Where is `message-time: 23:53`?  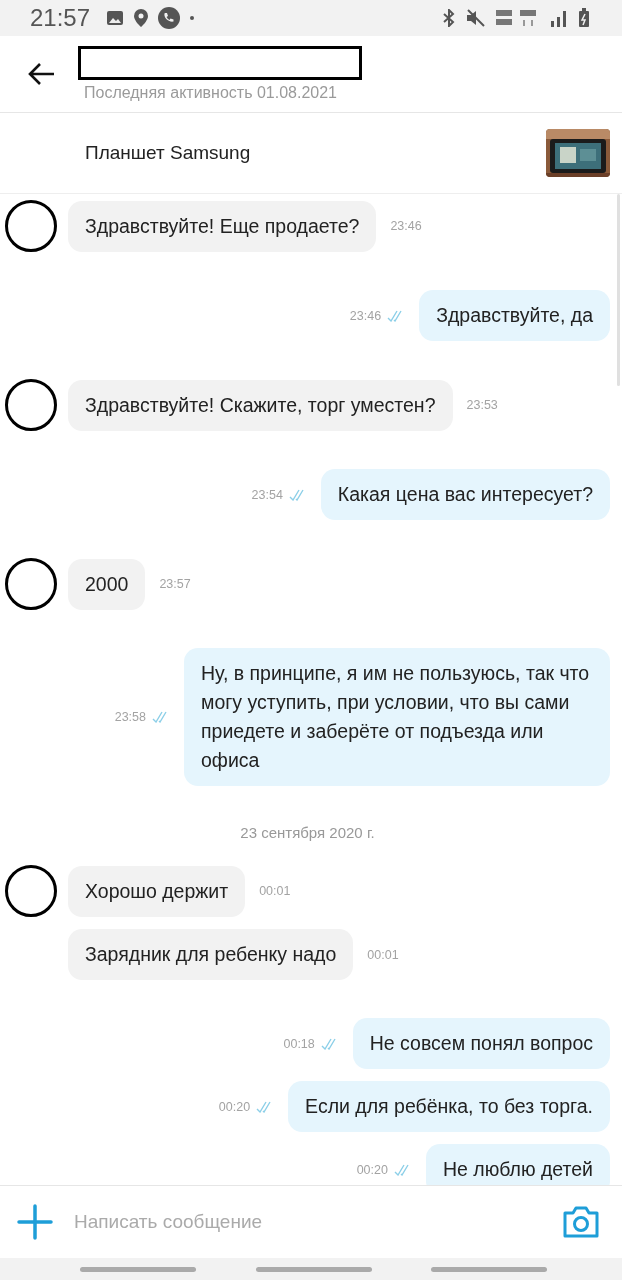
message-time: 23:53 is located at coordinates (482, 405).